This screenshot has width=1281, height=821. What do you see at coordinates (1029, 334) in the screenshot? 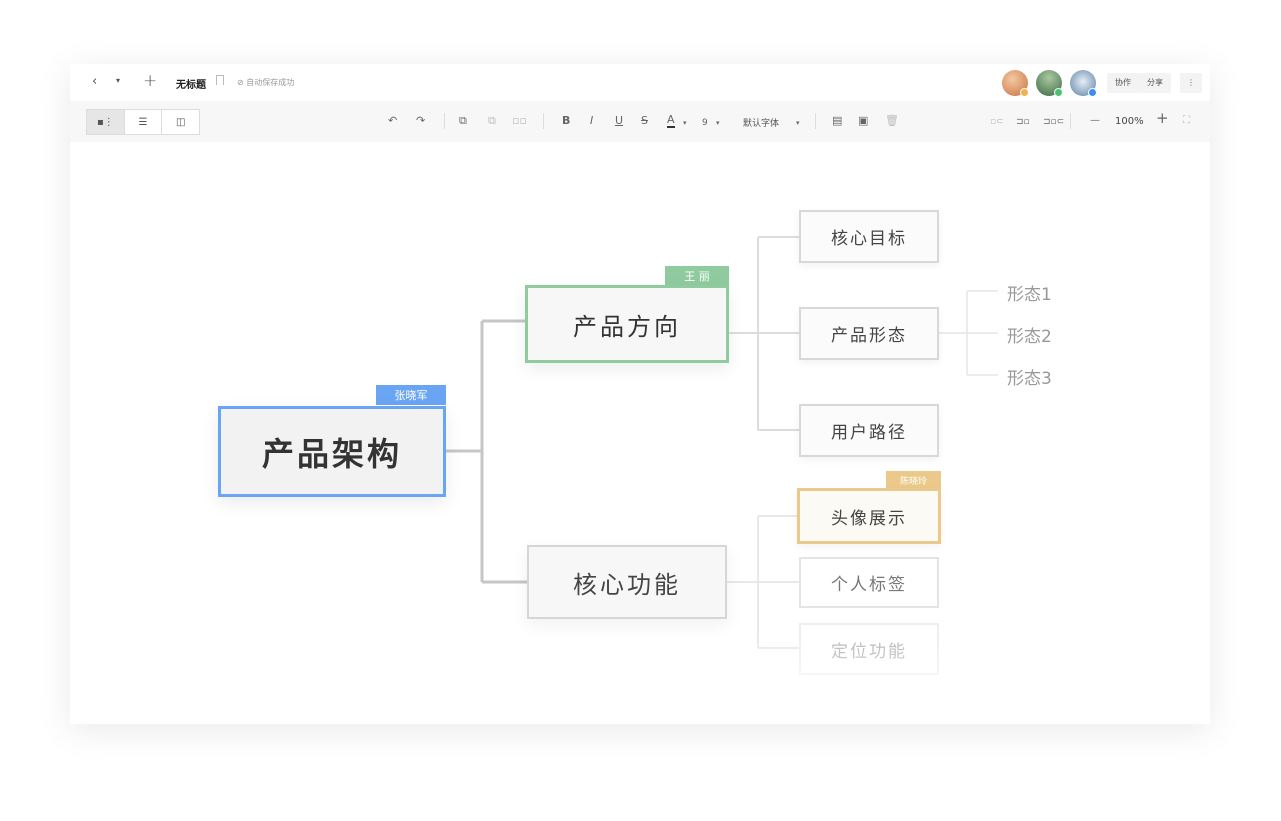
I see `leaf-node: 形态2` at bounding box center [1029, 334].